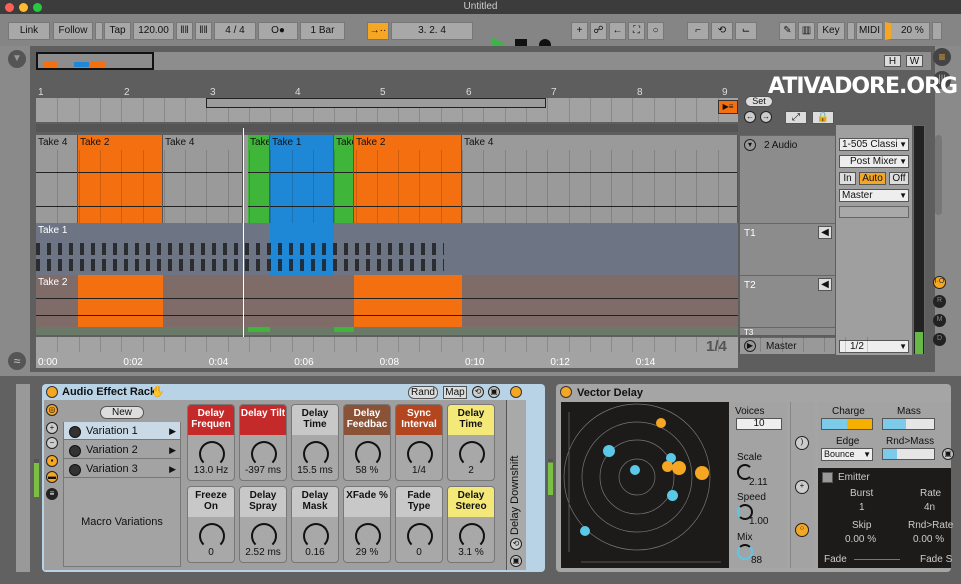  Describe the element at coordinates (759, 101) in the screenshot. I see `set-locator-button: Set` at that location.